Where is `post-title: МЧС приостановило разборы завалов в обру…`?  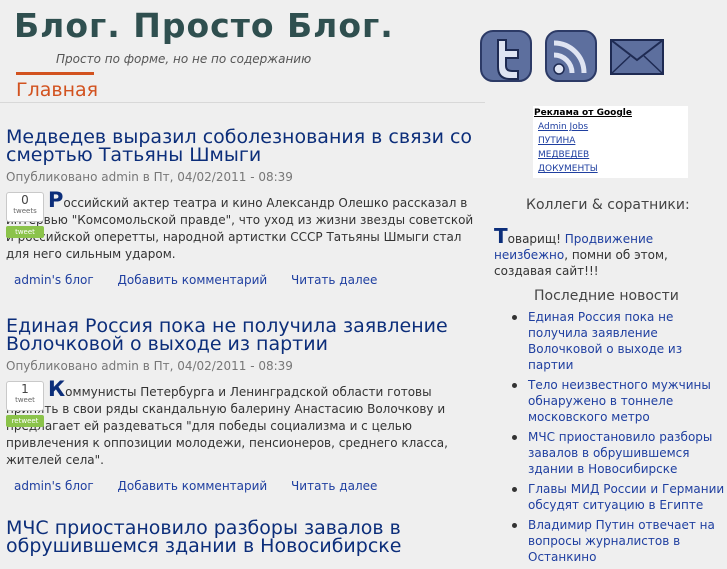 post-title: МЧС приостановило разборы завалов в обру… is located at coordinates (241, 537).